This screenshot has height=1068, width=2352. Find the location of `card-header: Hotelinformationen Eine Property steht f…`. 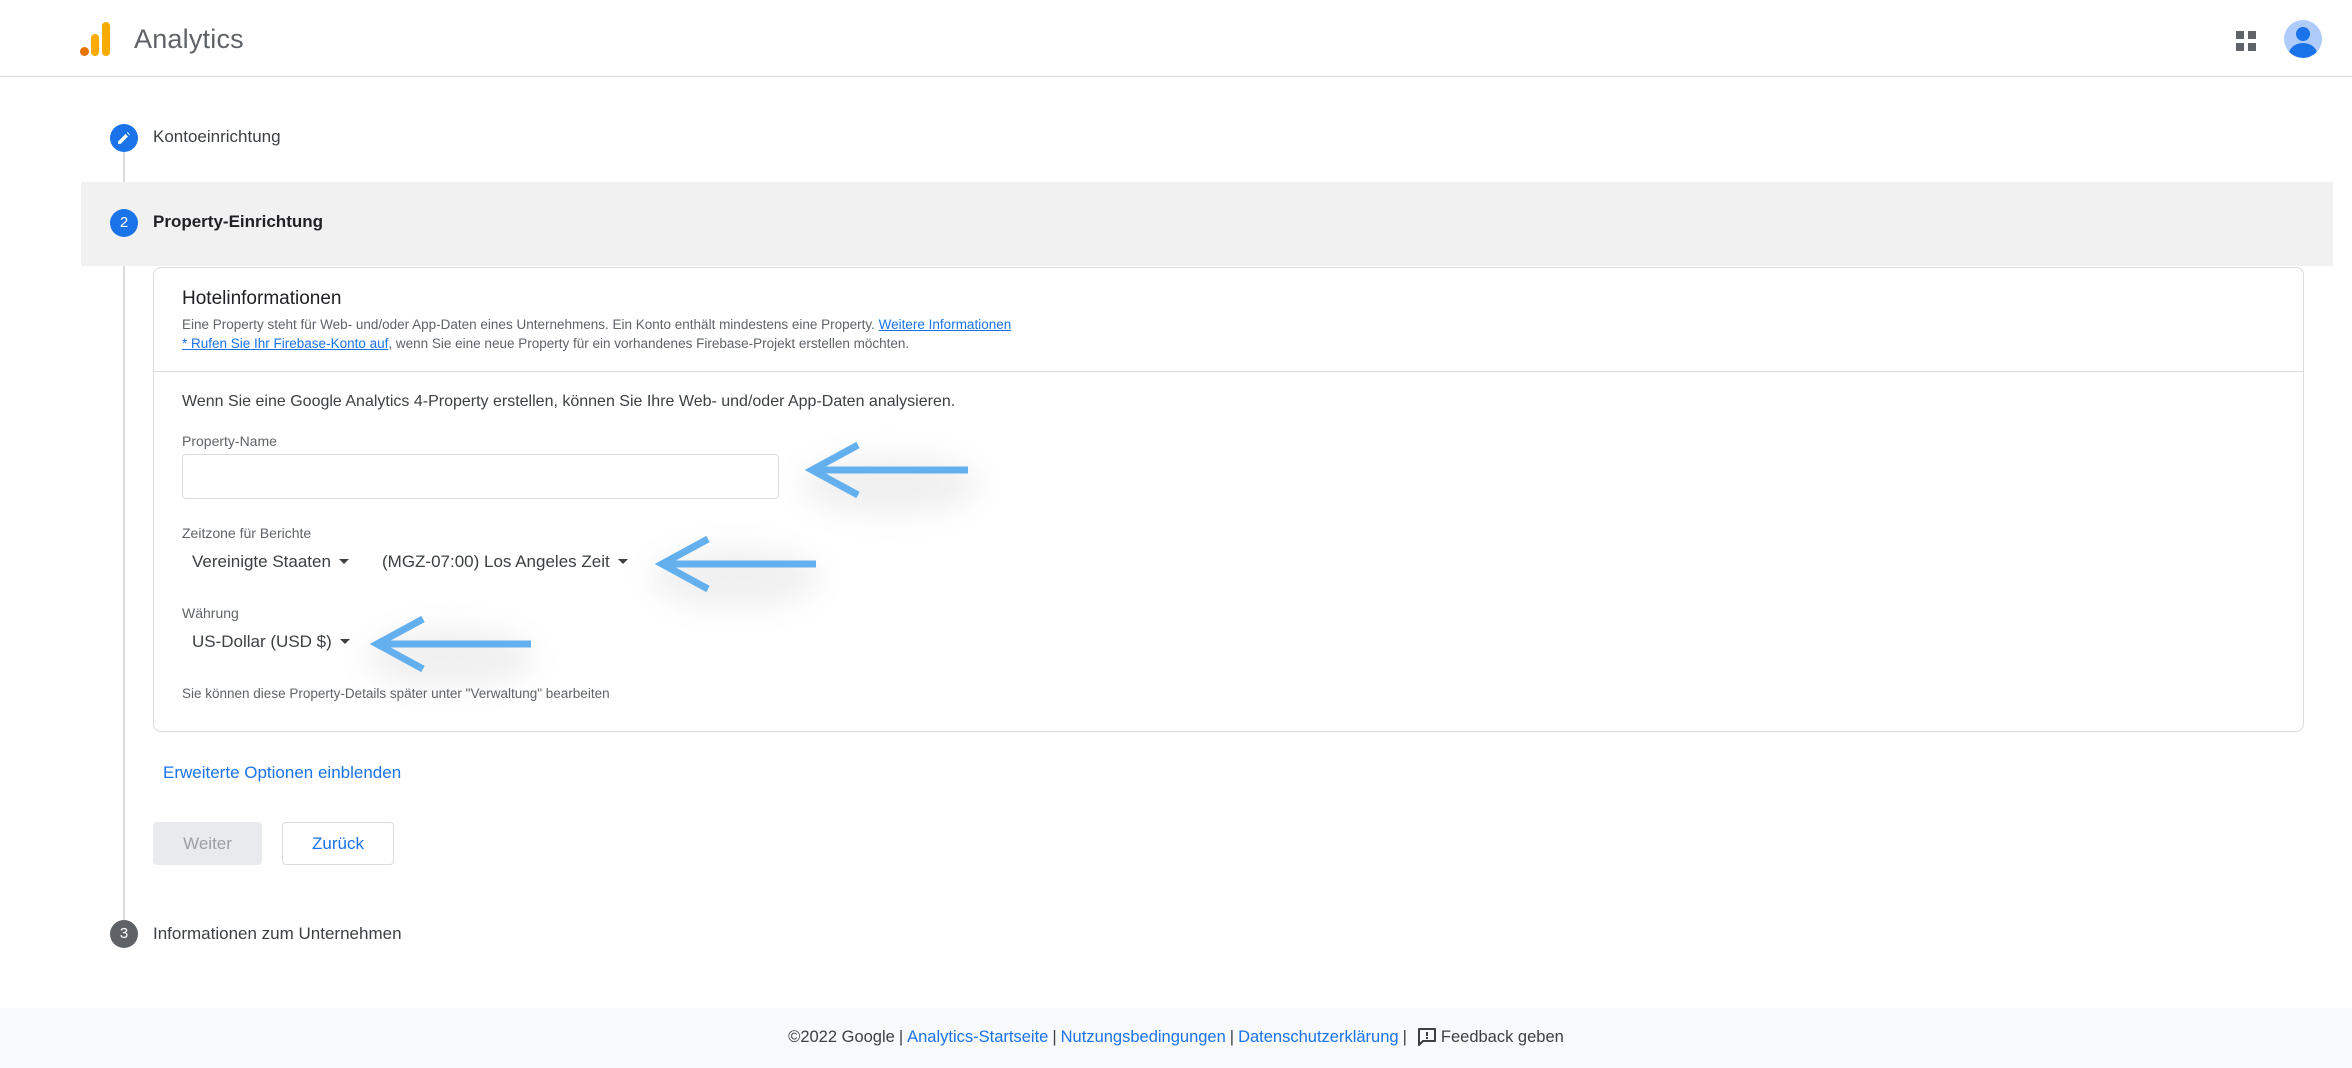

card-header: Hotelinformationen Eine Property steht f… is located at coordinates (1228, 320).